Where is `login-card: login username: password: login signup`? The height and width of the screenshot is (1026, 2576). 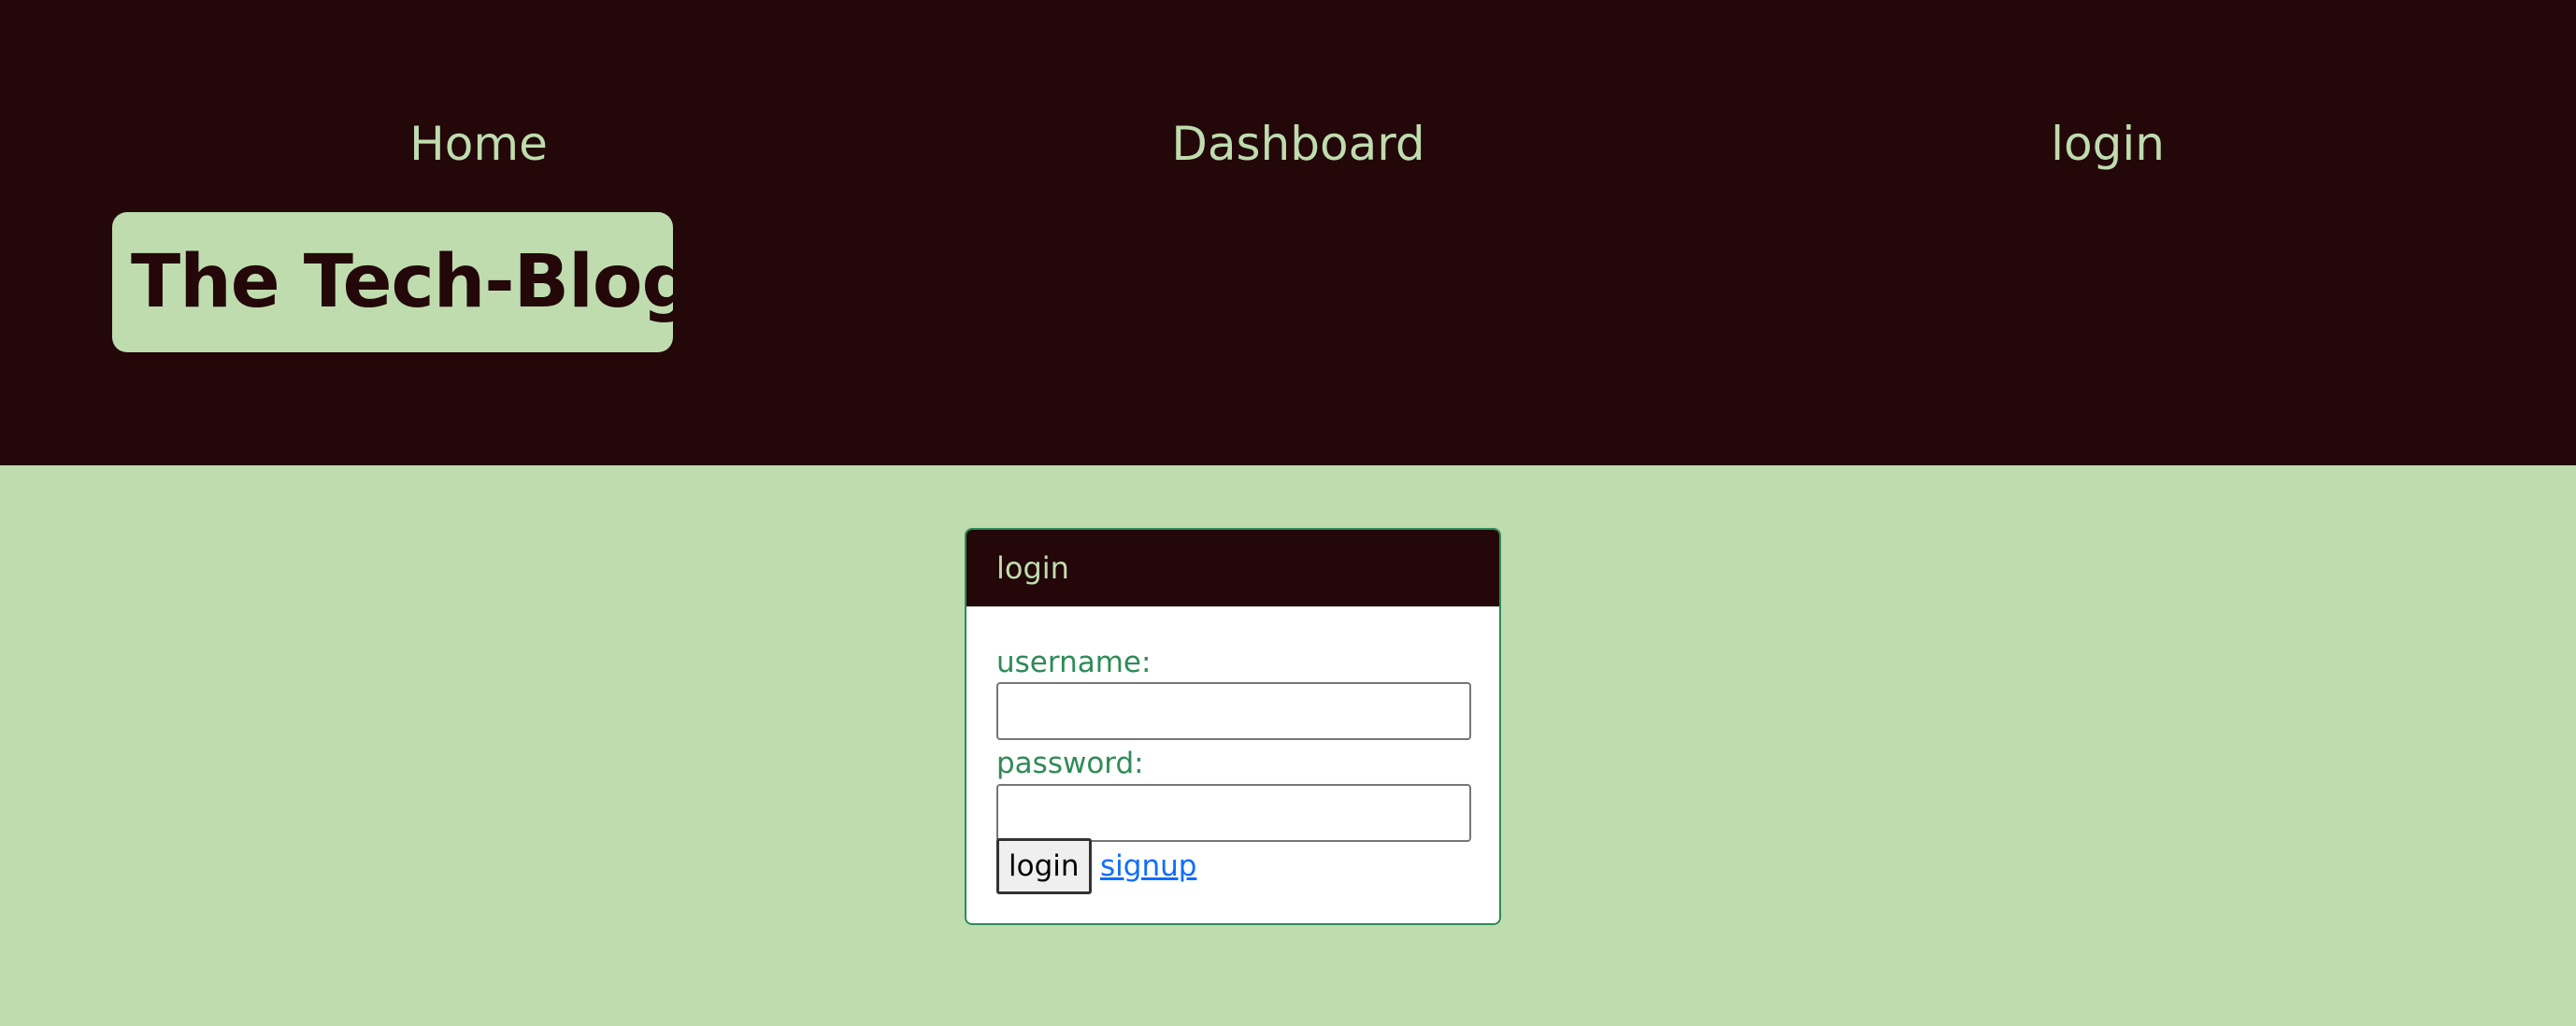
login-card: login username: password: login signup is located at coordinates (1233, 726).